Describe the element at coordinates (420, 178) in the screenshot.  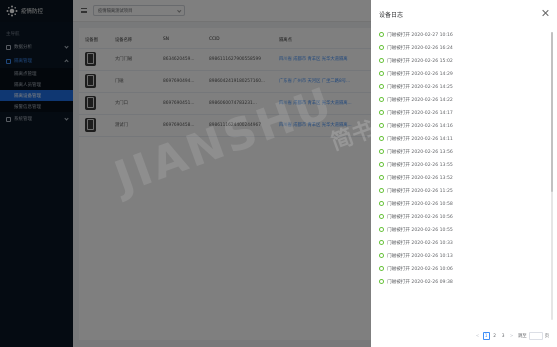
I see `log-text: 门磁被打开 2020-02-26 13:52` at that location.